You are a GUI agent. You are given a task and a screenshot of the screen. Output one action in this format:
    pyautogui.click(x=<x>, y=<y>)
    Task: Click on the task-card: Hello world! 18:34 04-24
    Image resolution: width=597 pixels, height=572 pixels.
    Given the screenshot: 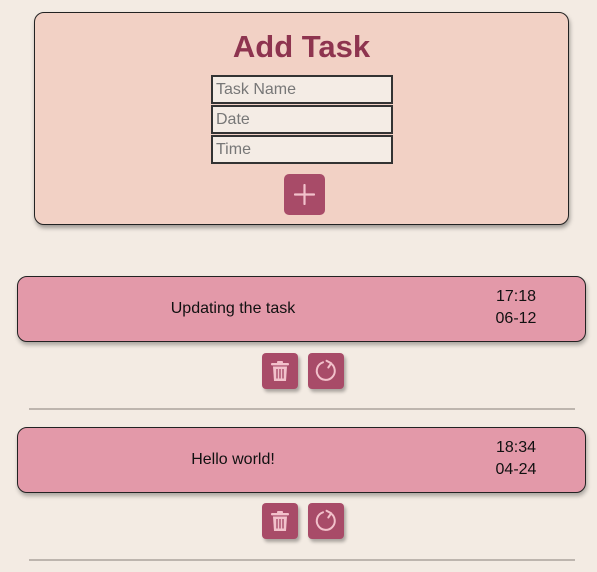 What is the action you would take?
    pyautogui.click(x=301, y=460)
    